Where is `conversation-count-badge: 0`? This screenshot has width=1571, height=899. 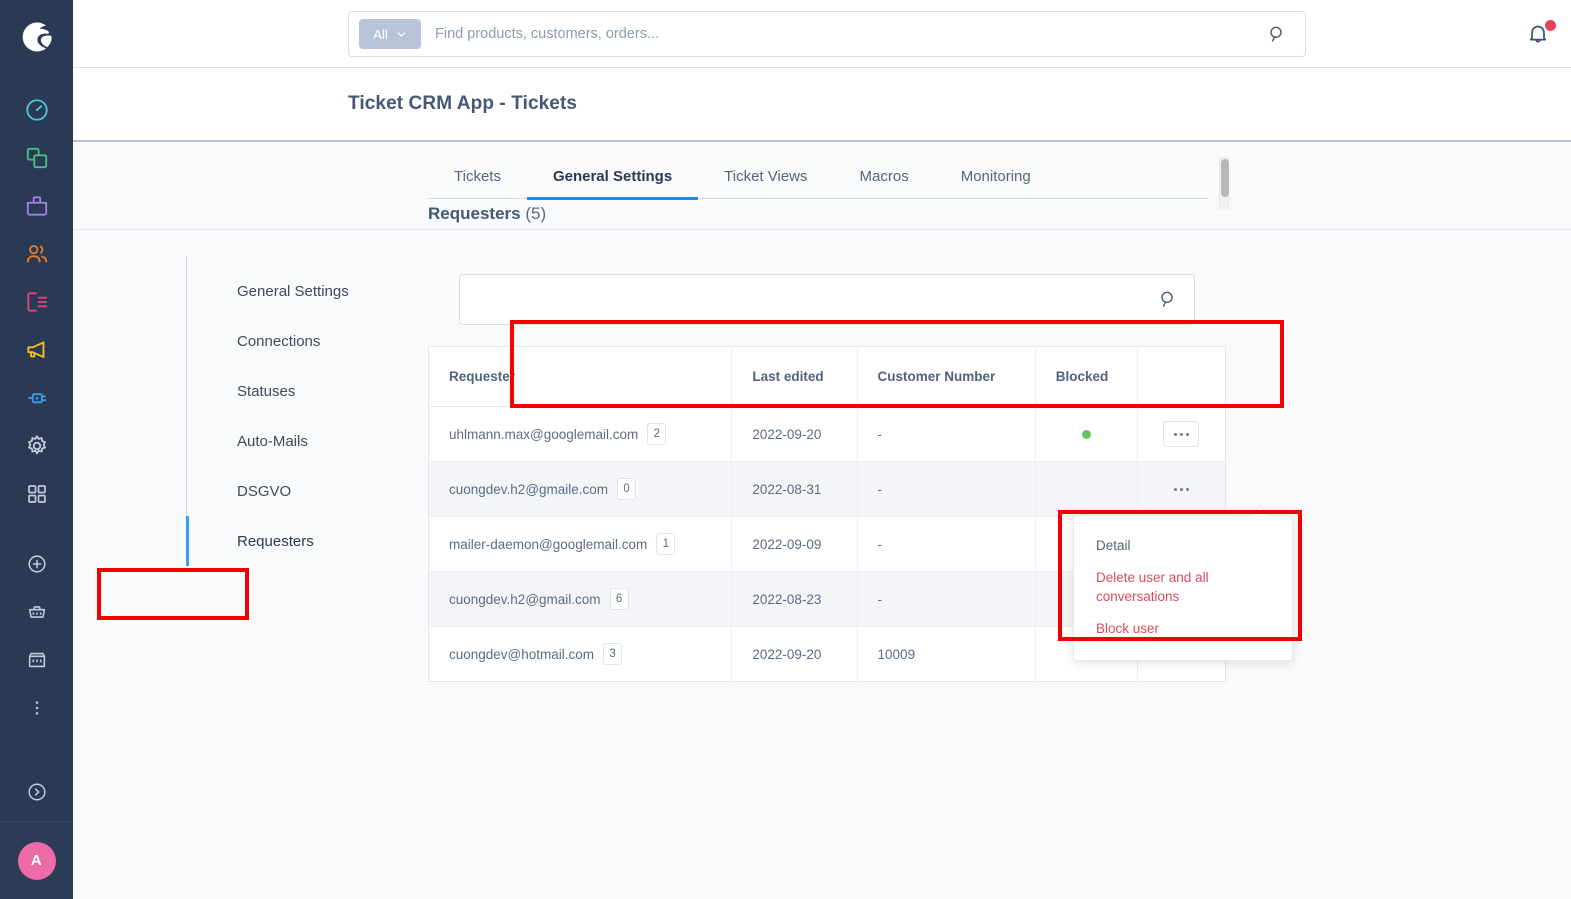
conversation-count-badge: 0 is located at coordinates (627, 489).